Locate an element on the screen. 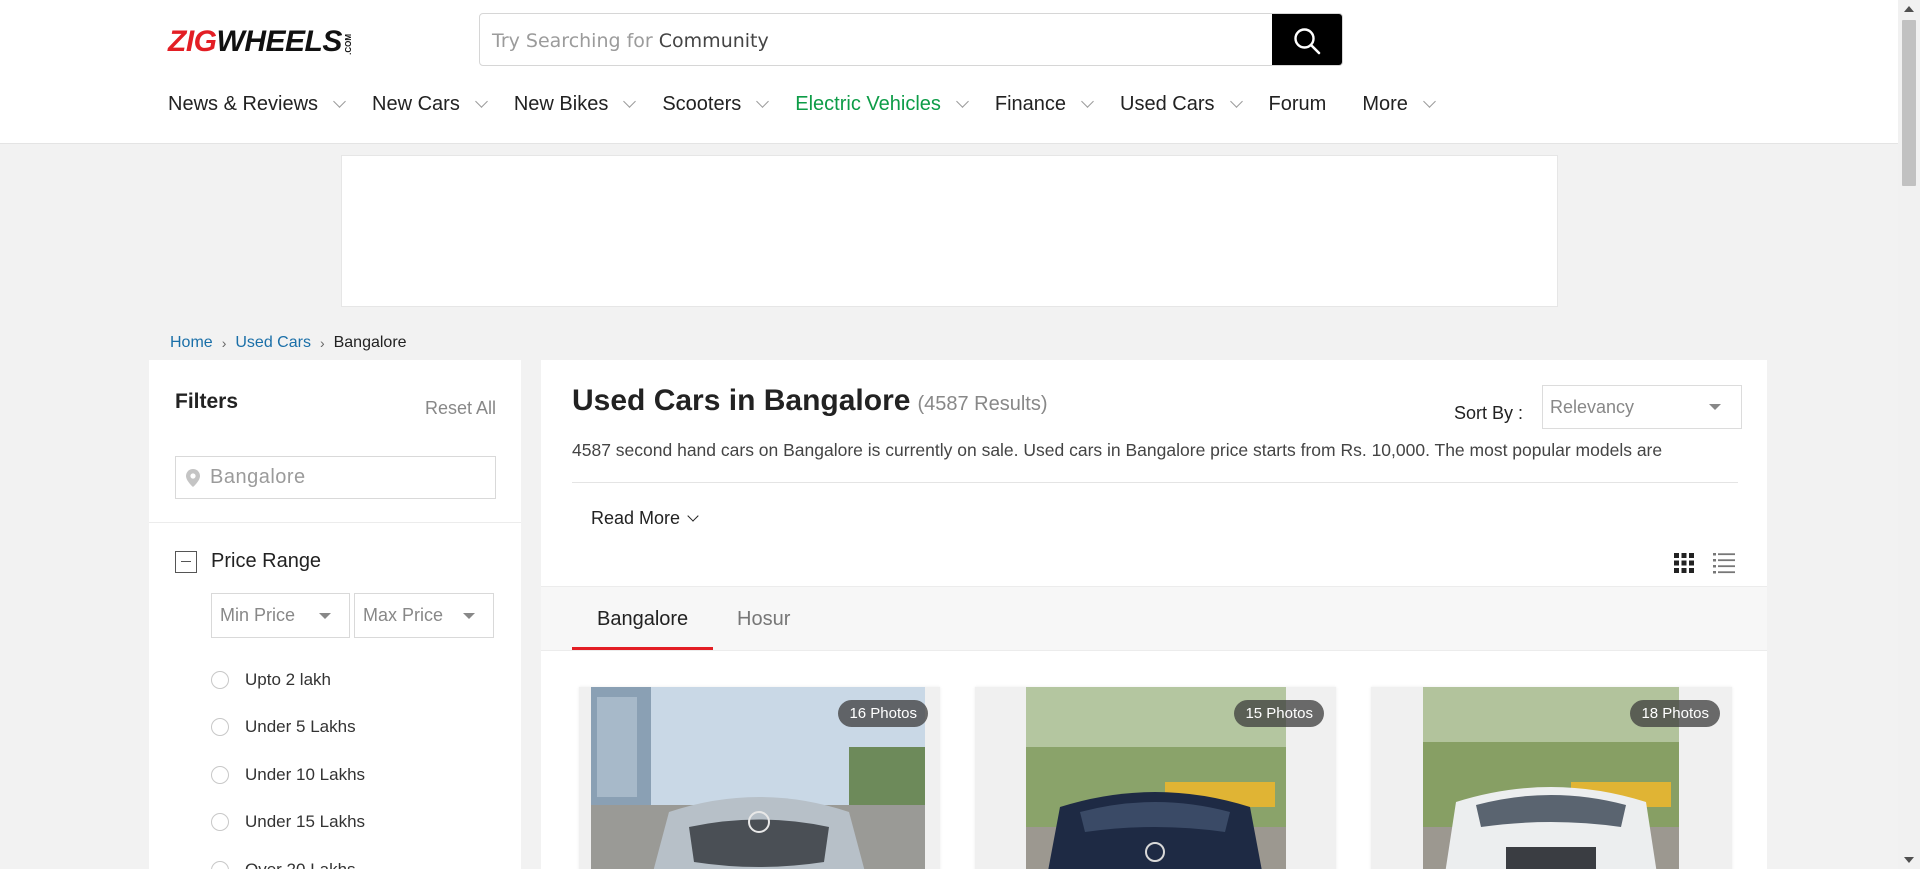 The image size is (1920, 869). tab-bangalore: Bangalore is located at coordinates (642, 619).